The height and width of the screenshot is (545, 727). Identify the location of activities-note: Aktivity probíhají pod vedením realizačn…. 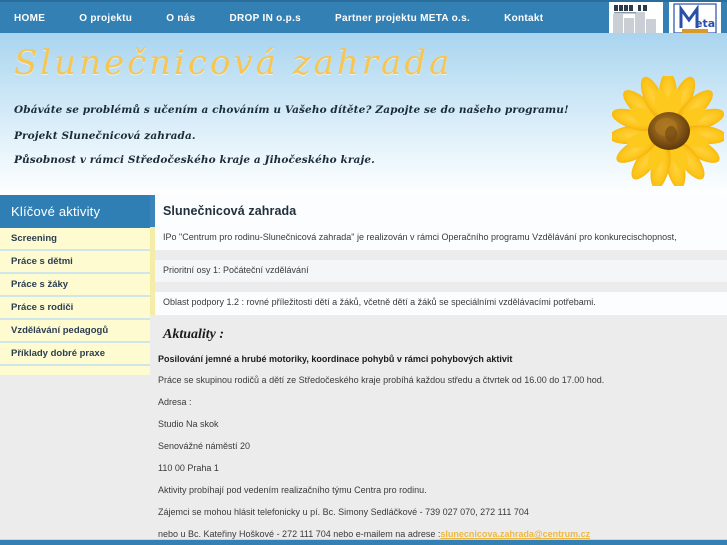
(292, 490).